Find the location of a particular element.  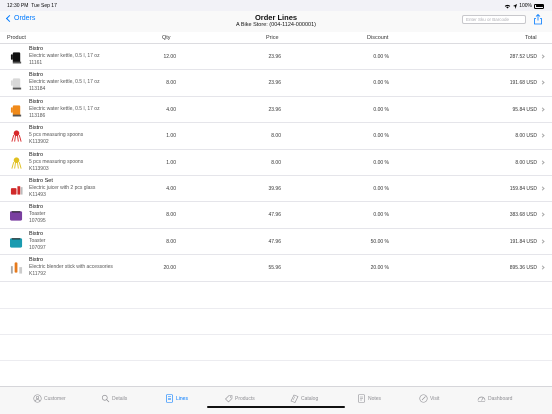

line-price: 47.96 is located at coordinates (274, 215).